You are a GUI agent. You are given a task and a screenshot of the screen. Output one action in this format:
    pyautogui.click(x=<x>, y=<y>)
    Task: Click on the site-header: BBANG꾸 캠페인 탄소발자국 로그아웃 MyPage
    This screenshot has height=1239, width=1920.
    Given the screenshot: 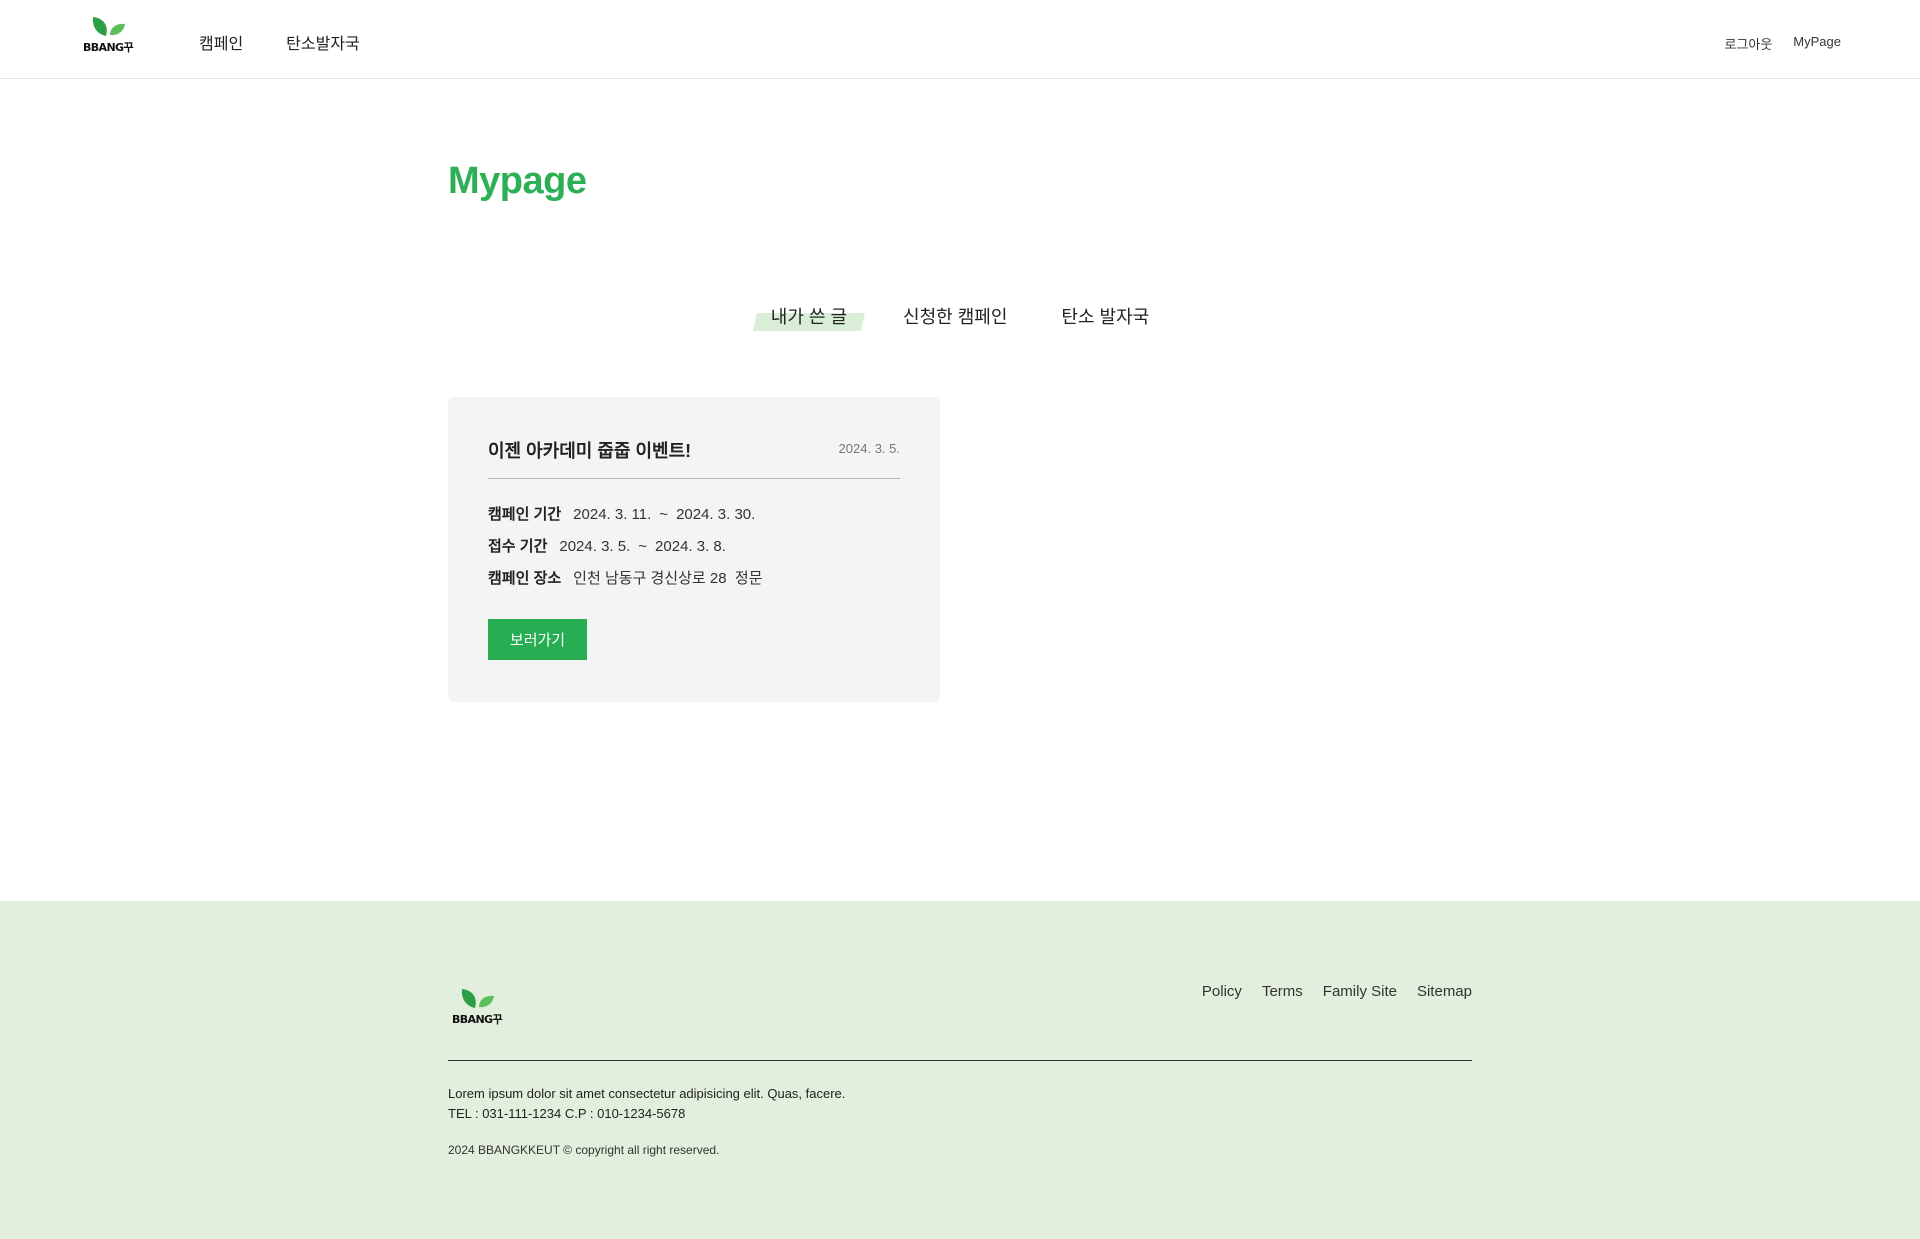 What is the action you would take?
    pyautogui.click(x=960, y=39)
    